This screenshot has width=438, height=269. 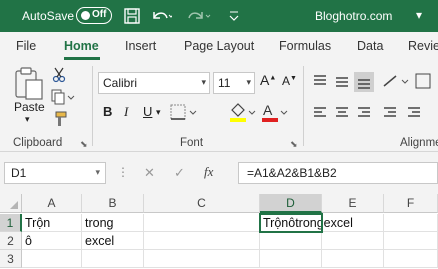 What do you see at coordinates (411, 259) in the screenshot?
I see `cell-f3` at bounding box center [411, 259].